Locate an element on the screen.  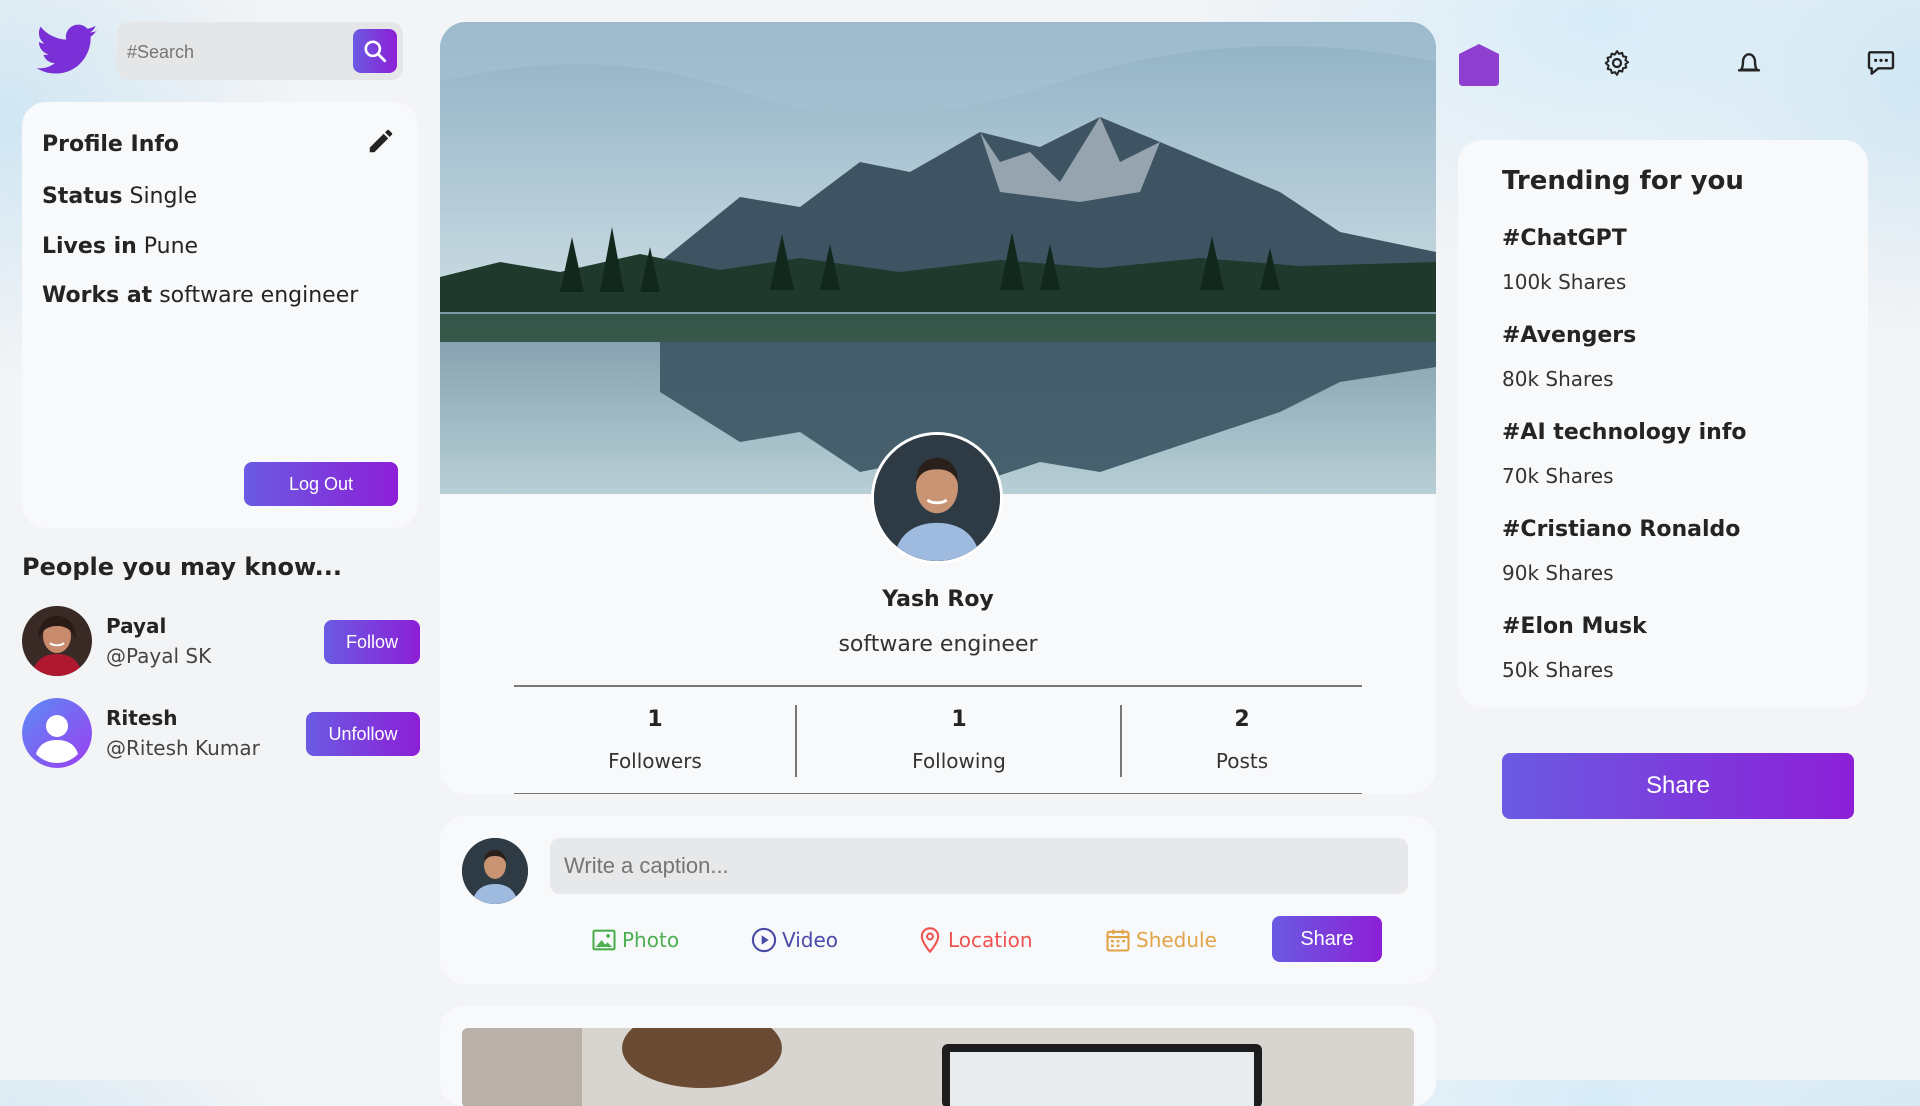
posts-count: 2 is located at coordinates (1242, 719).